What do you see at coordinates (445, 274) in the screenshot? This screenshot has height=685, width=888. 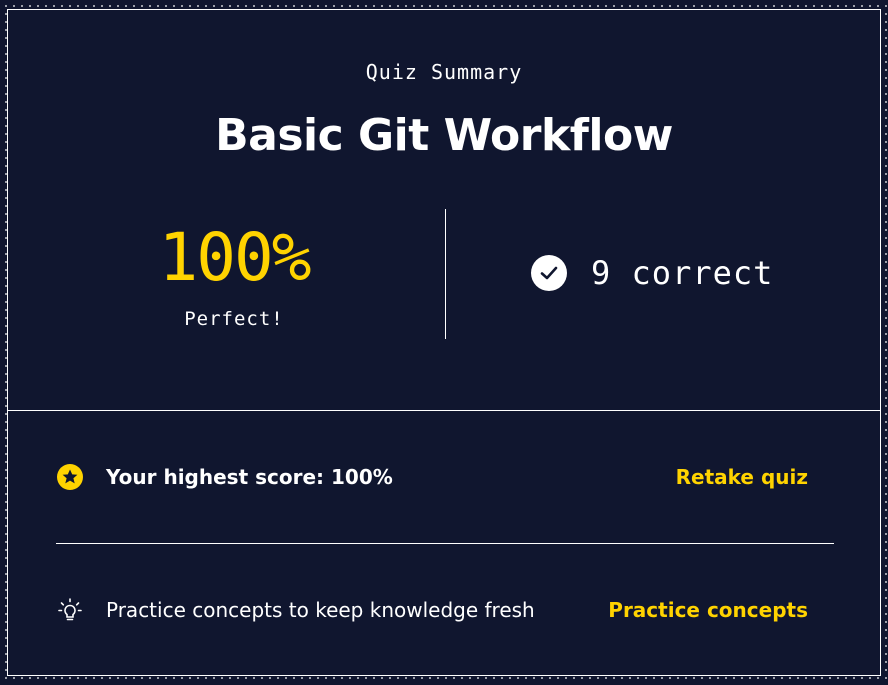 I see `vertical-divider` at bounding box center [445, 274].